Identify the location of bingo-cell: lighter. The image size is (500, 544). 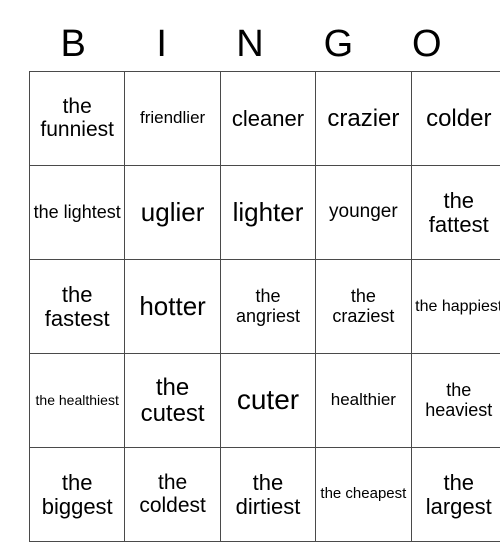
(268, 212).